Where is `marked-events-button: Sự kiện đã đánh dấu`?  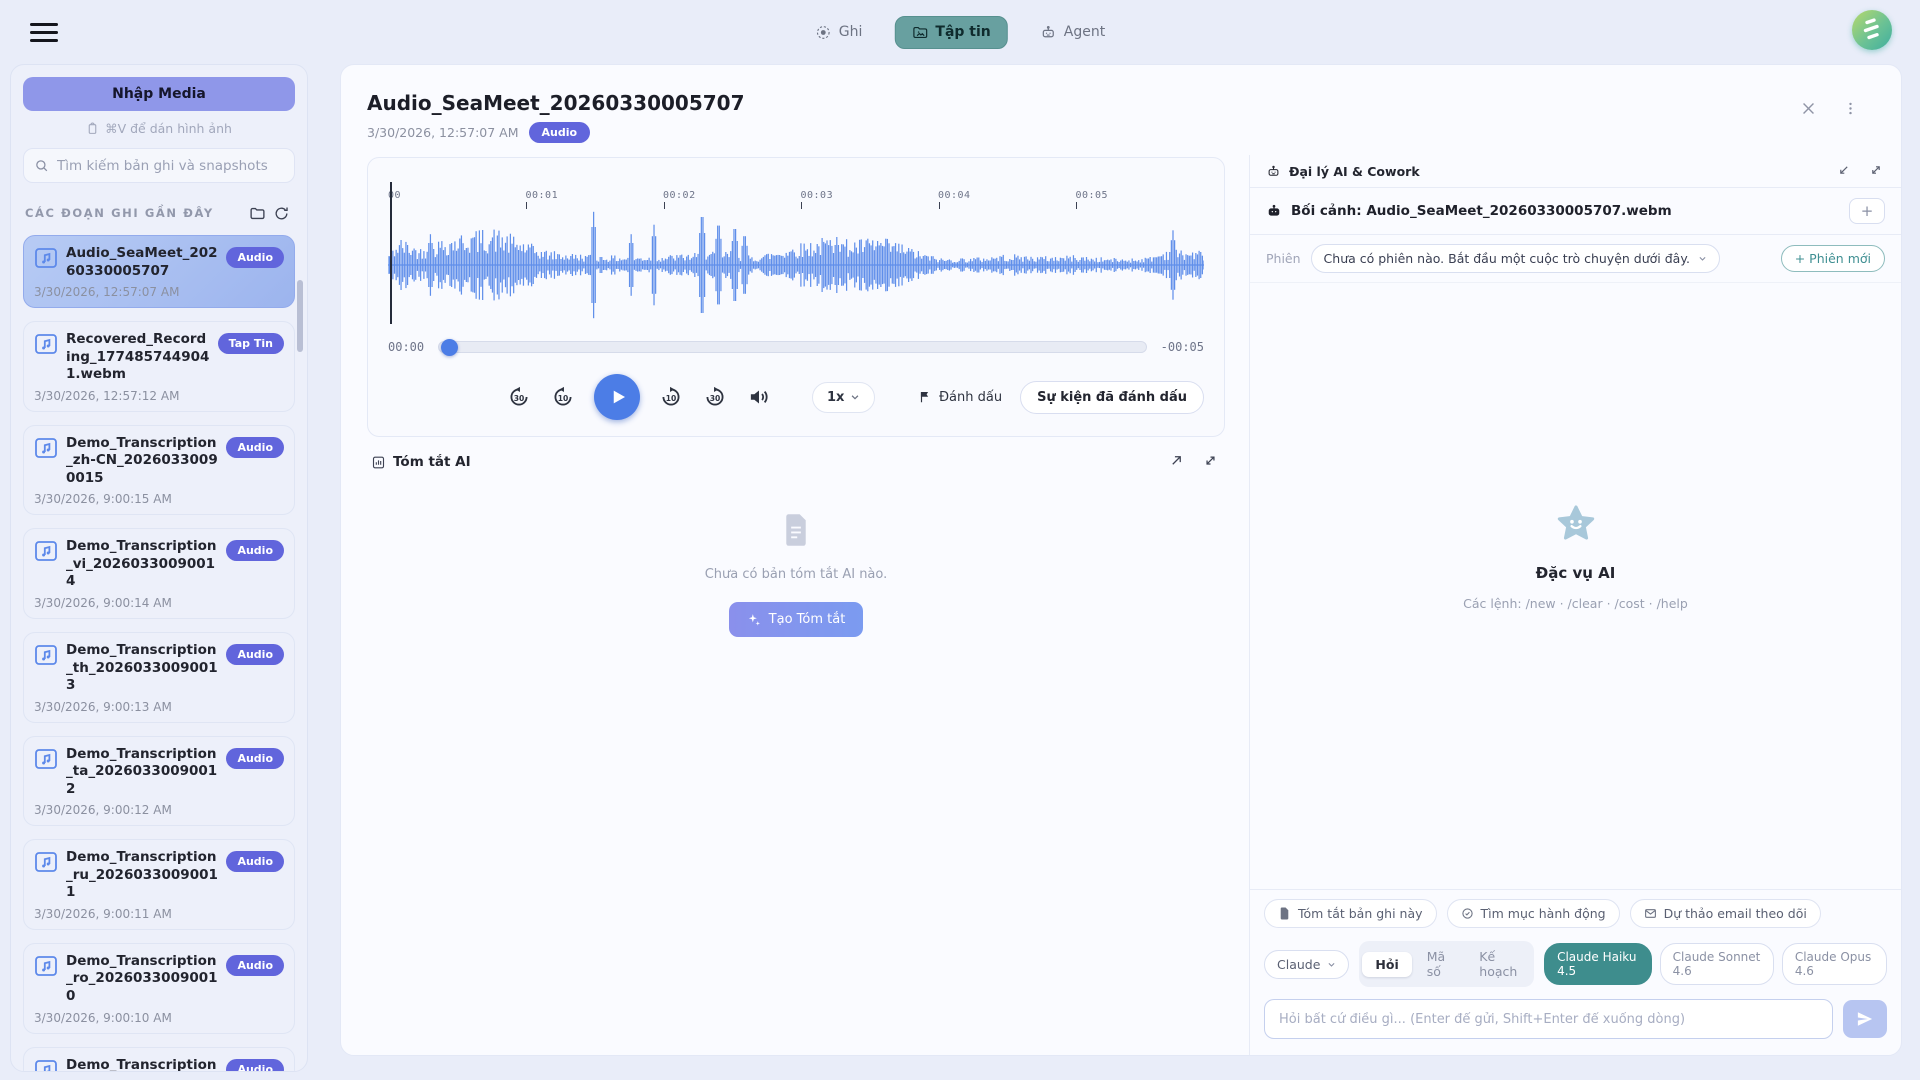 marked-events-button: Sự kiện đã đánh dấu is located at coordinates (1112, 397).